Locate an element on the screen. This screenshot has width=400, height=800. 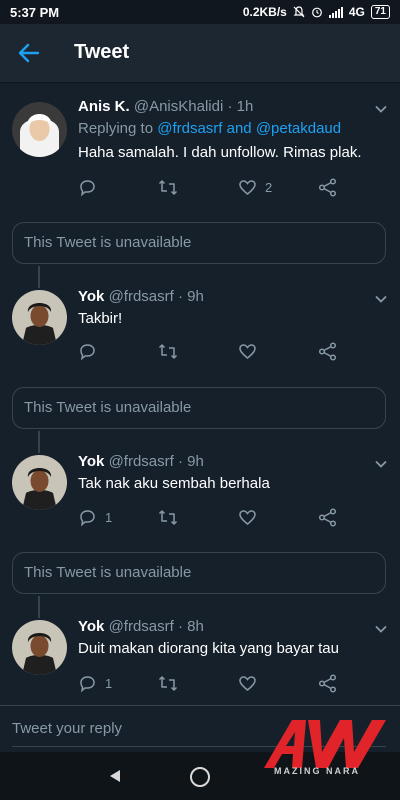
tweet-actions is located at coordinates (213, 353).